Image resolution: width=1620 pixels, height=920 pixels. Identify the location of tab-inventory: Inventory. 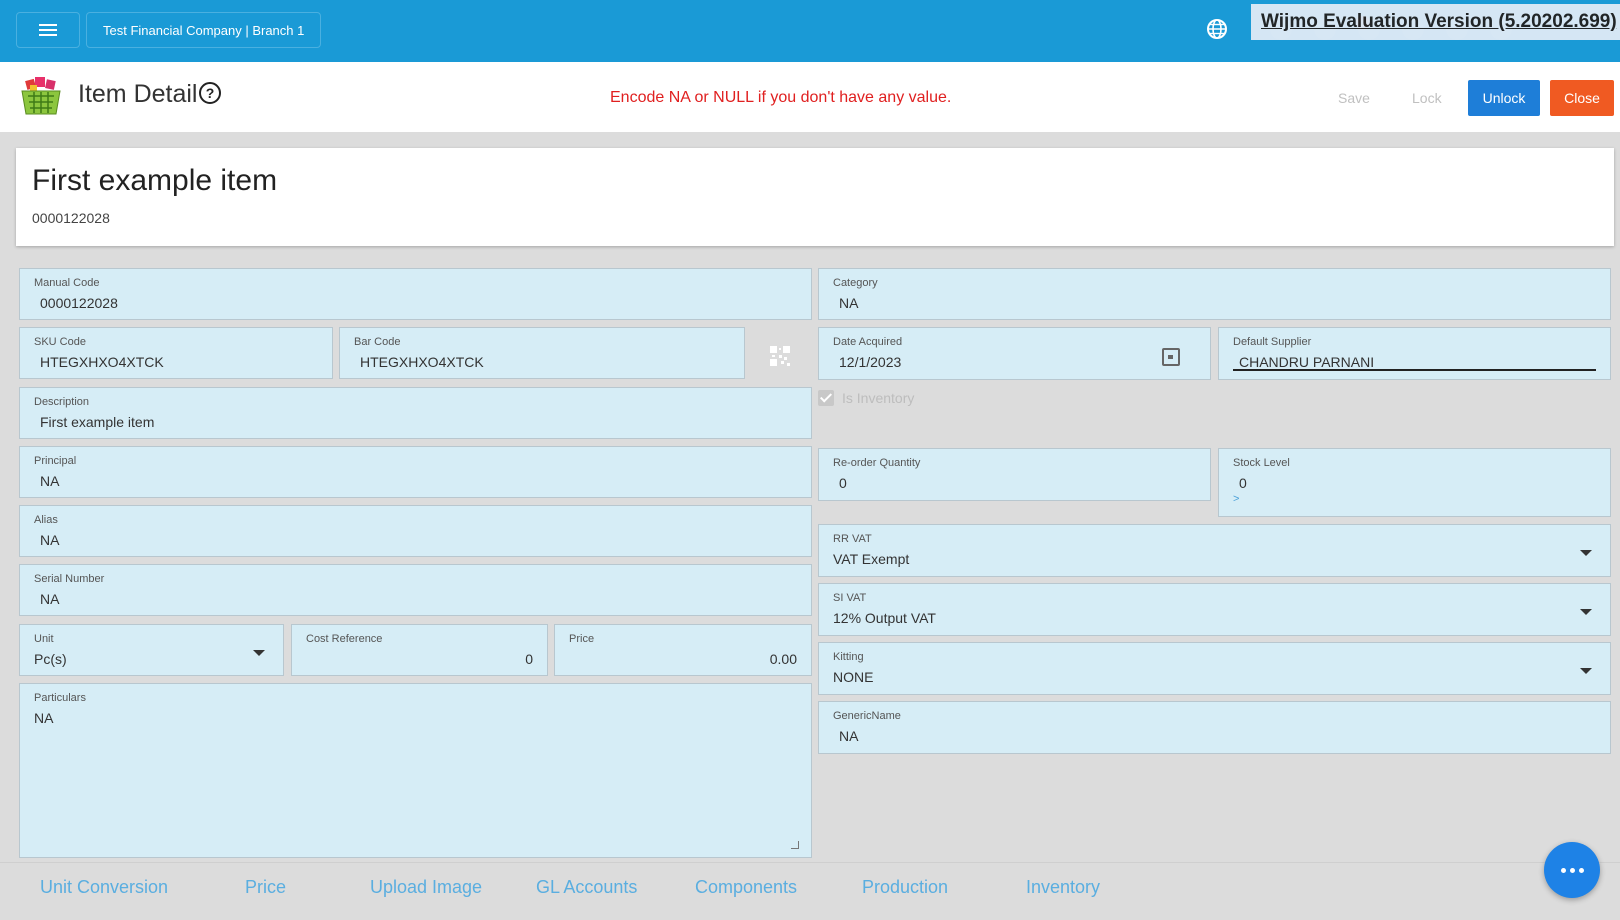
(1063, 887).